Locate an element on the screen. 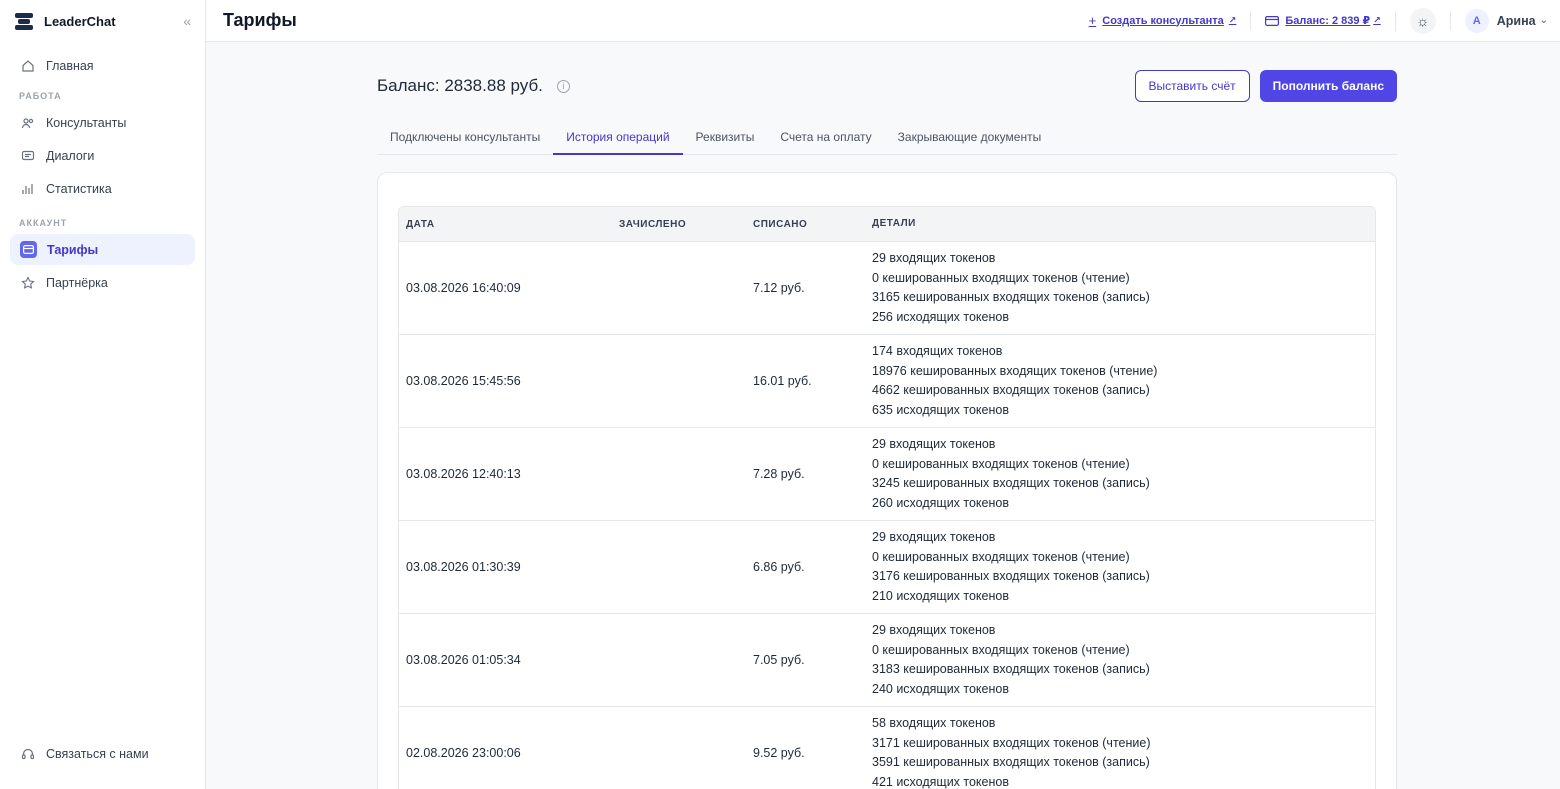 This screenshot has height=789, width=1560. create-consultant-label: Создать консультанта is located at coordinates (1163, 20).